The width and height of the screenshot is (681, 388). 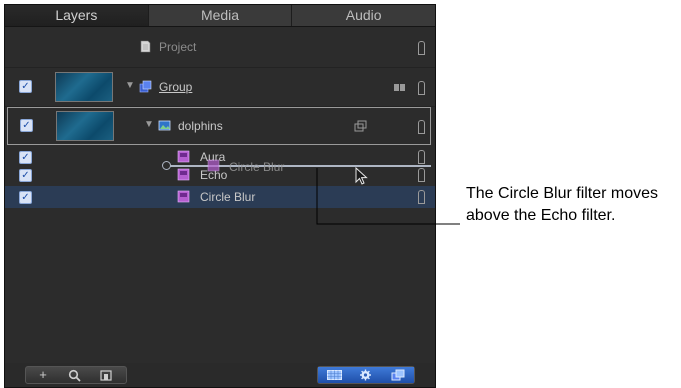 What do you see at coordinates (562, 193) in the screenshot?
I see `annotation-line-1: The Circle Blur filter moves` at bounding box center [562, 193].